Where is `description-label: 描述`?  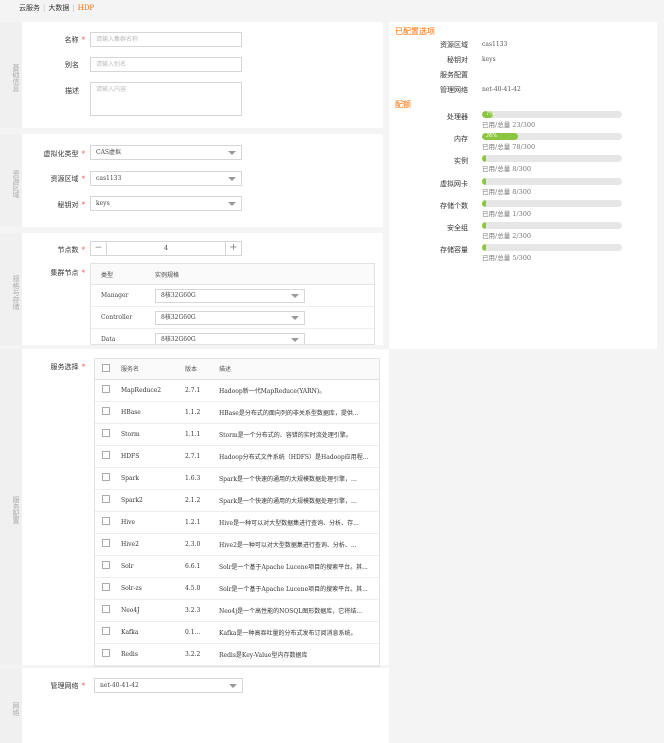 description-label: 描述 is located at coordinates (72, 91).